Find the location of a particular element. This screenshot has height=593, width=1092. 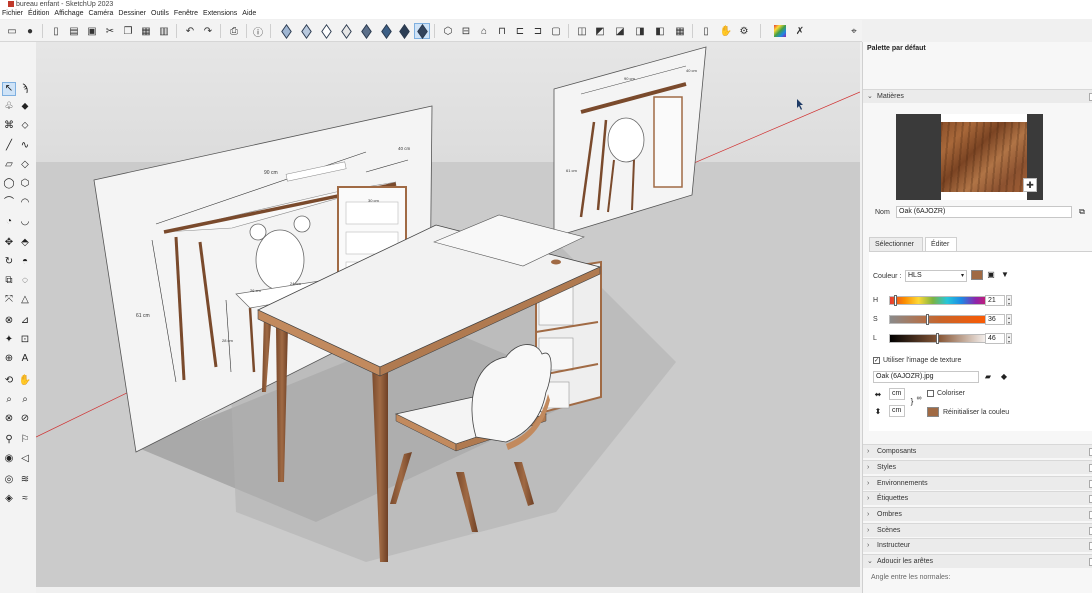

walk-tool-icon: ⚐ is located at coordinates (25, 440).